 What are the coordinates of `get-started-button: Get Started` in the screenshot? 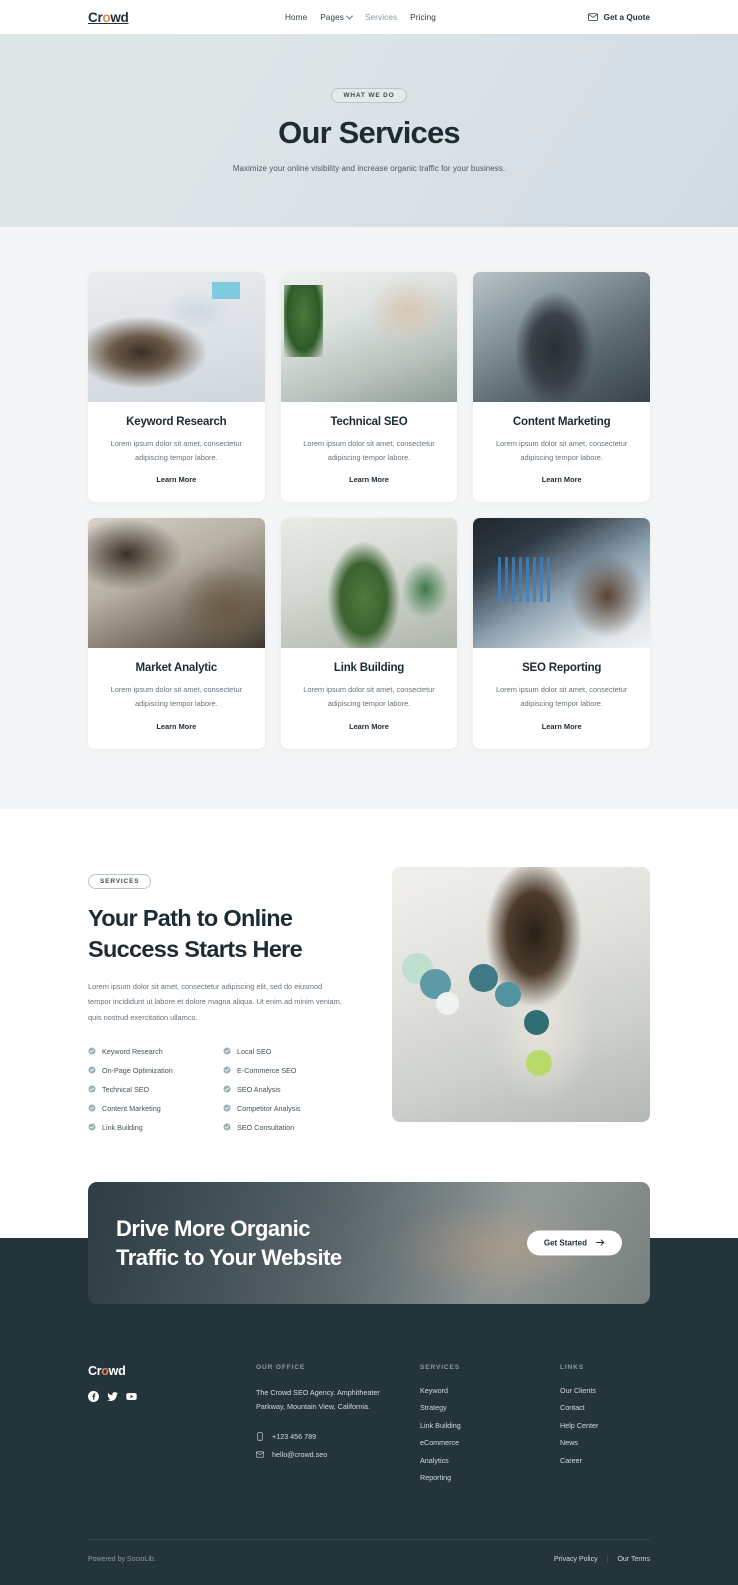 It's located at (574, 1243).